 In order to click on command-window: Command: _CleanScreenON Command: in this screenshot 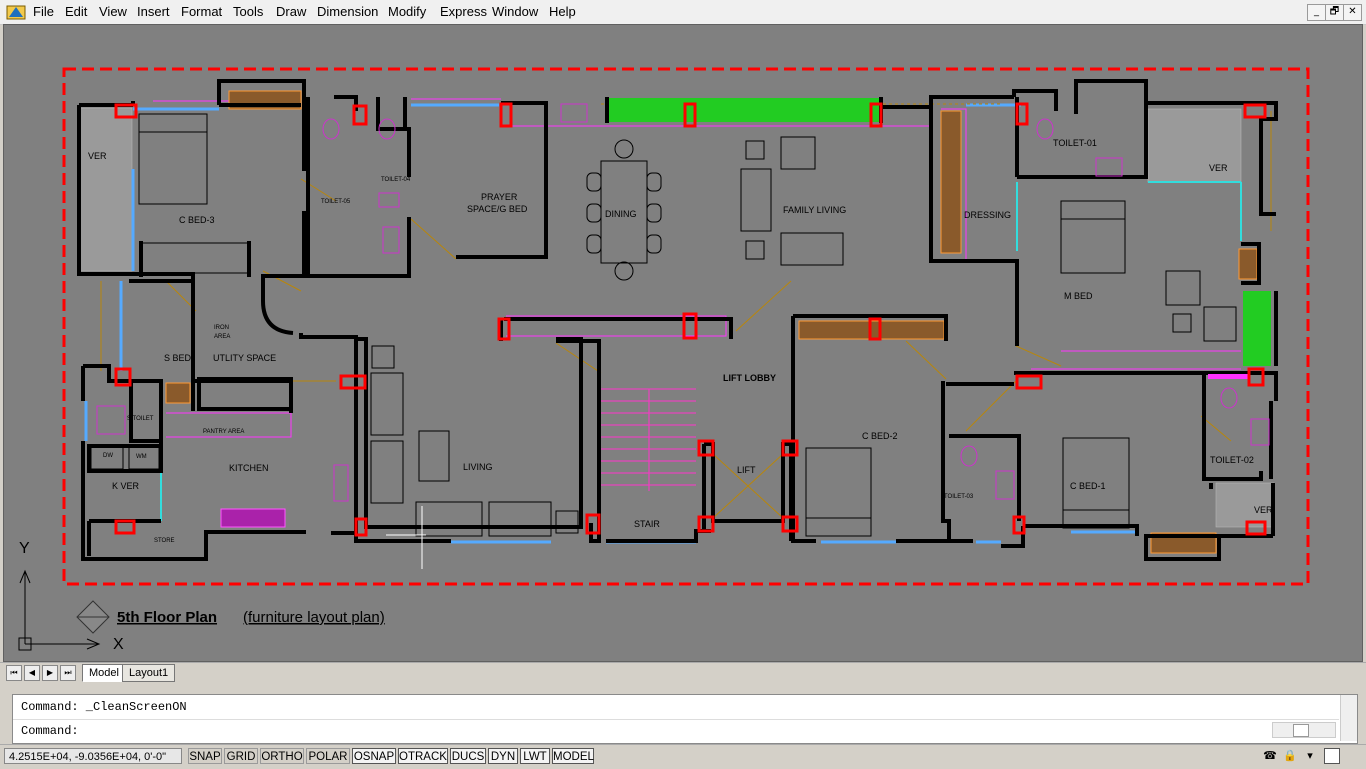, I will do `click(685, 719)`.